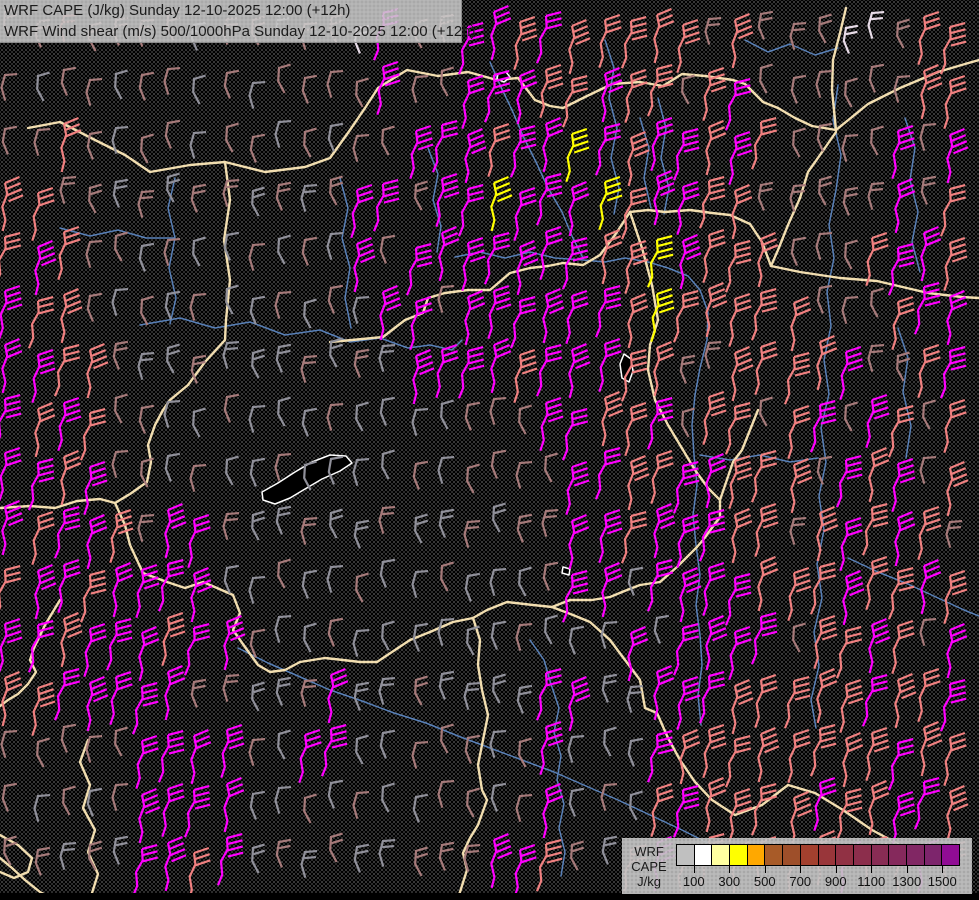 The height and width of the screenshot is (900, 979). I want to click on lake, so click(307, 479).